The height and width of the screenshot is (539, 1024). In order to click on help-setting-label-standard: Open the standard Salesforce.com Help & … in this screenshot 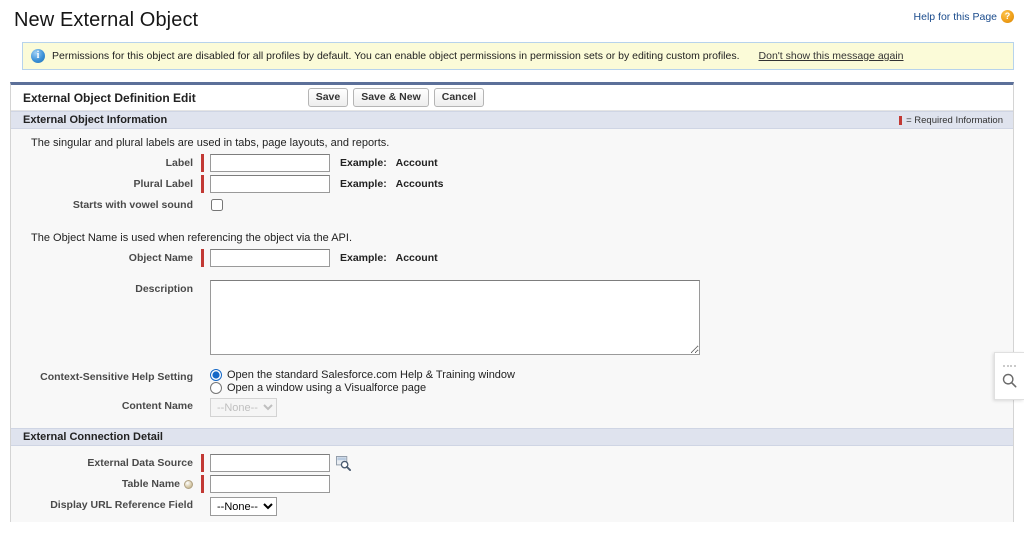, I will do `click(371, 375)`.